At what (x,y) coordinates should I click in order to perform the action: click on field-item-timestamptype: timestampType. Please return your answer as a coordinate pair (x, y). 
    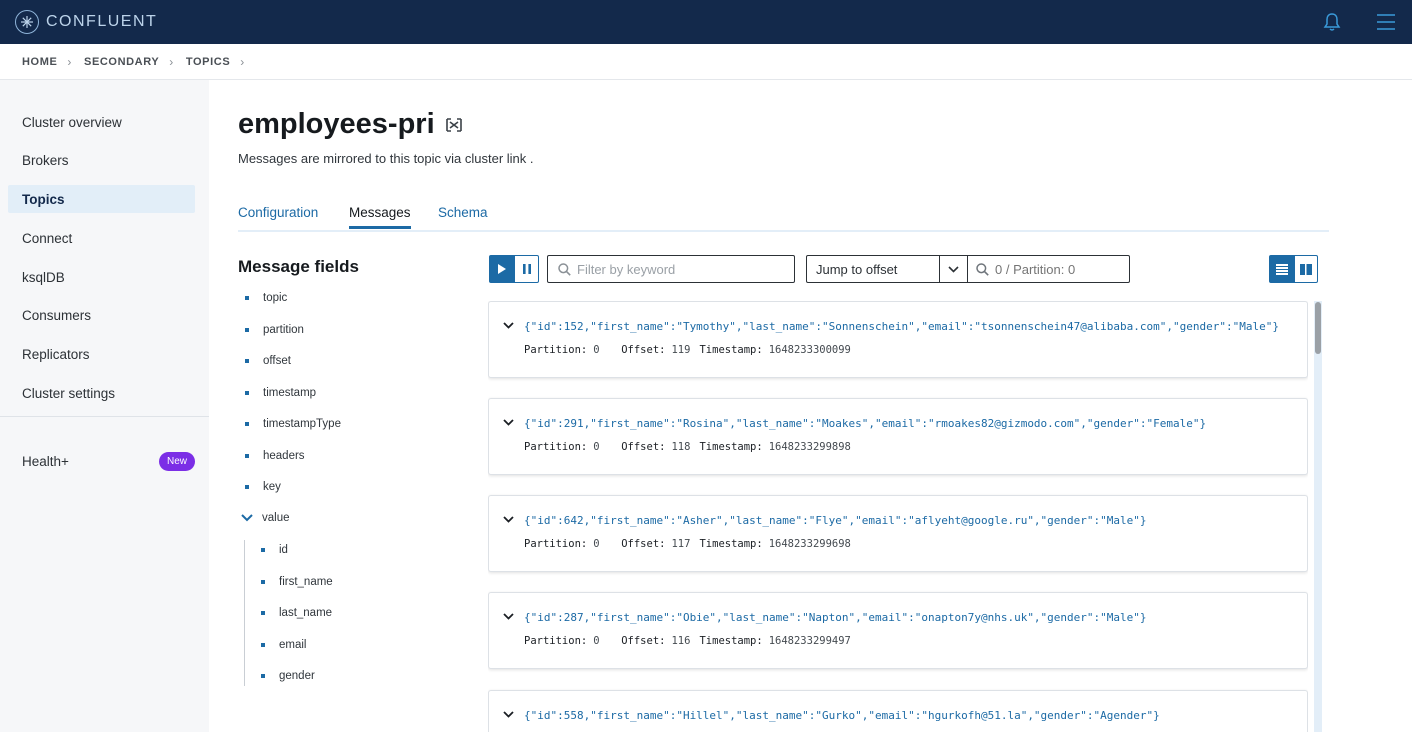
    Looking at the image, I should click on (293, 424).